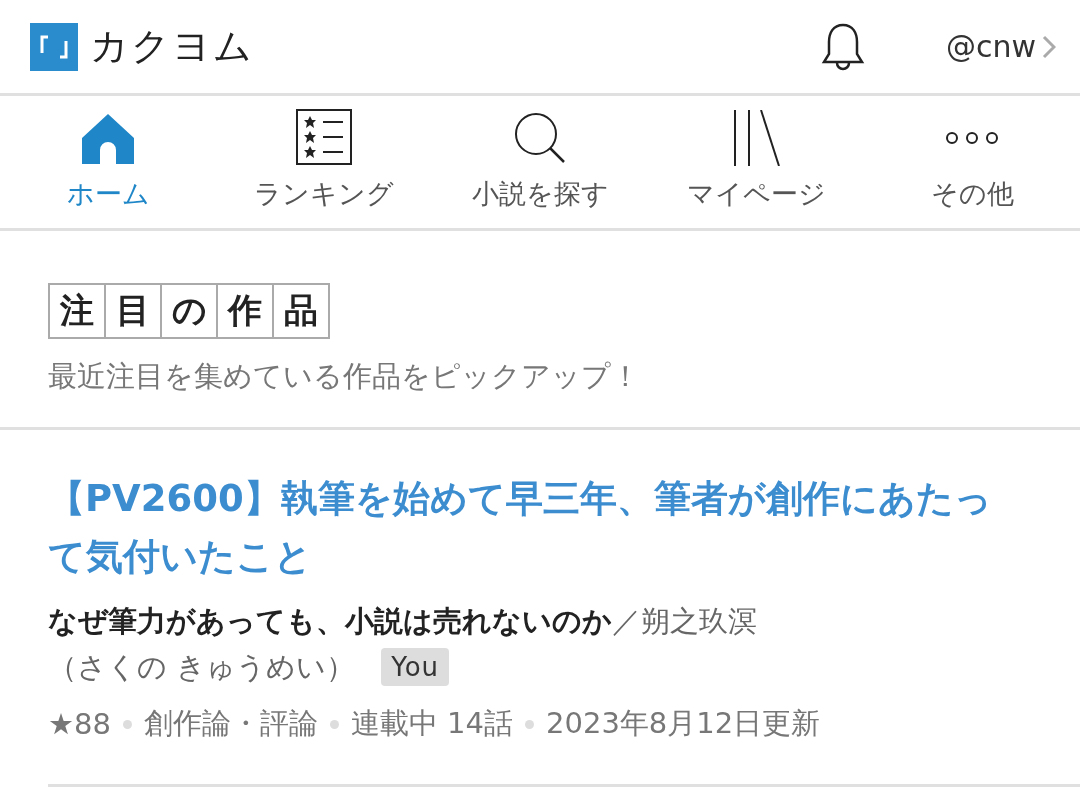 This screenshot has width=1080, height=808. Describe the element at coordinates (415, 667) in the screenshot. I see `you-badge: You` at that location.